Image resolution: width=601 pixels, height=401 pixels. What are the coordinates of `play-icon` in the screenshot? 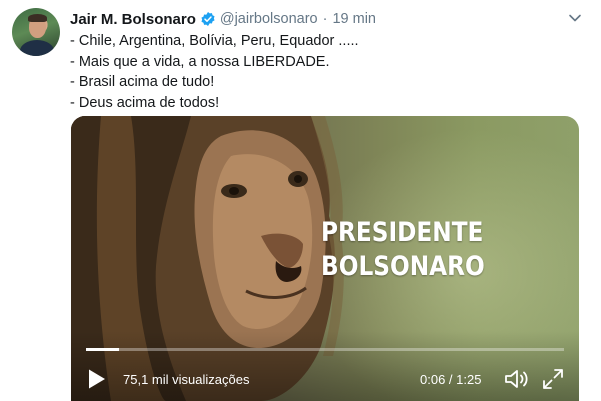 It's located at (97, 379).